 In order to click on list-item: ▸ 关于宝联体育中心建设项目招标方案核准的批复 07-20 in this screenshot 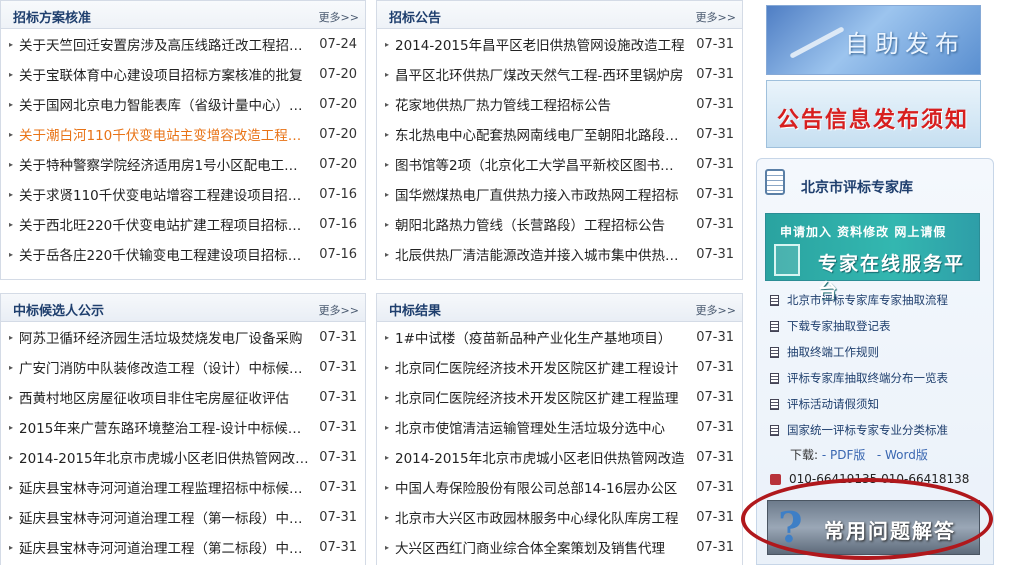, I will do `click(183, 74)`.